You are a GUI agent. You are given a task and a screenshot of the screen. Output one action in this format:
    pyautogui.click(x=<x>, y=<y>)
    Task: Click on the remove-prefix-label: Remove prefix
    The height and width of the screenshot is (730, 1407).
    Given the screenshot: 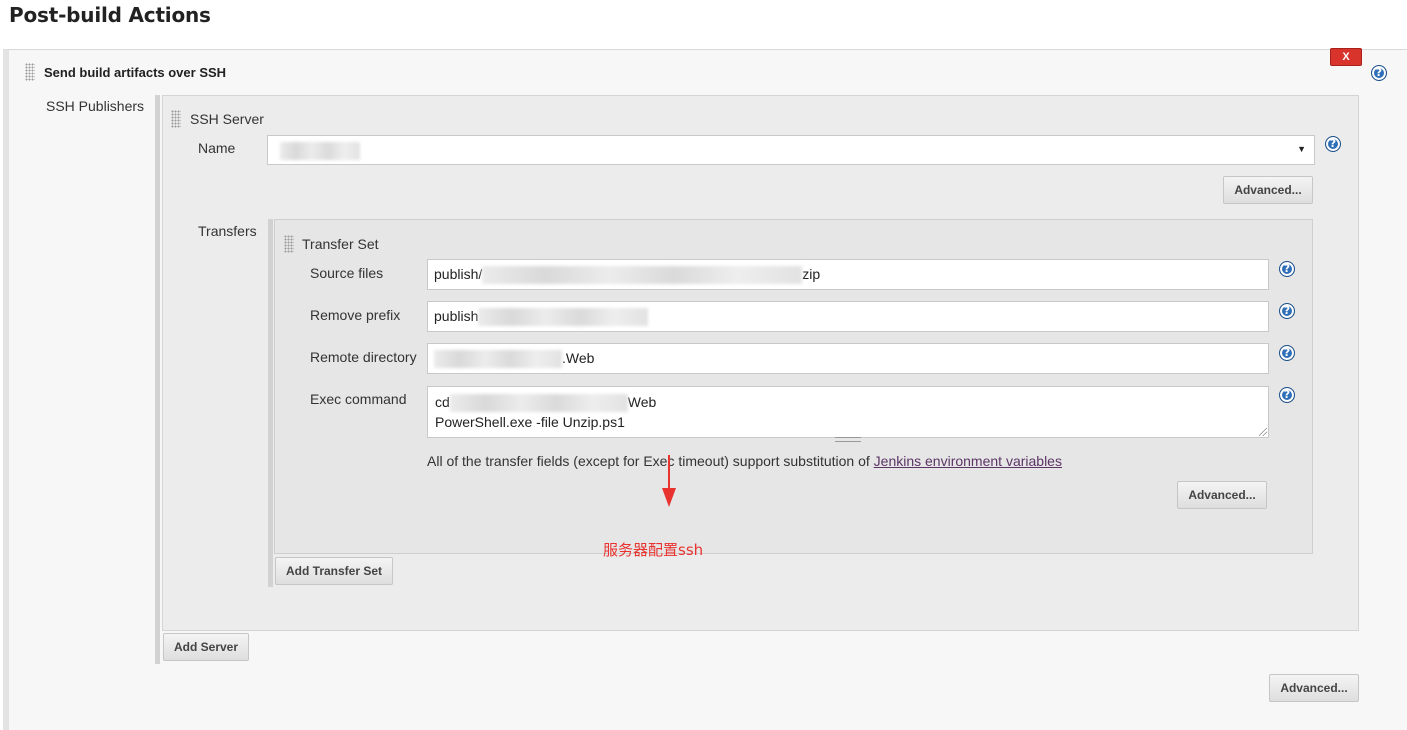 What is the action you would take?
    pyautogui.click(x=355, y=315)
    